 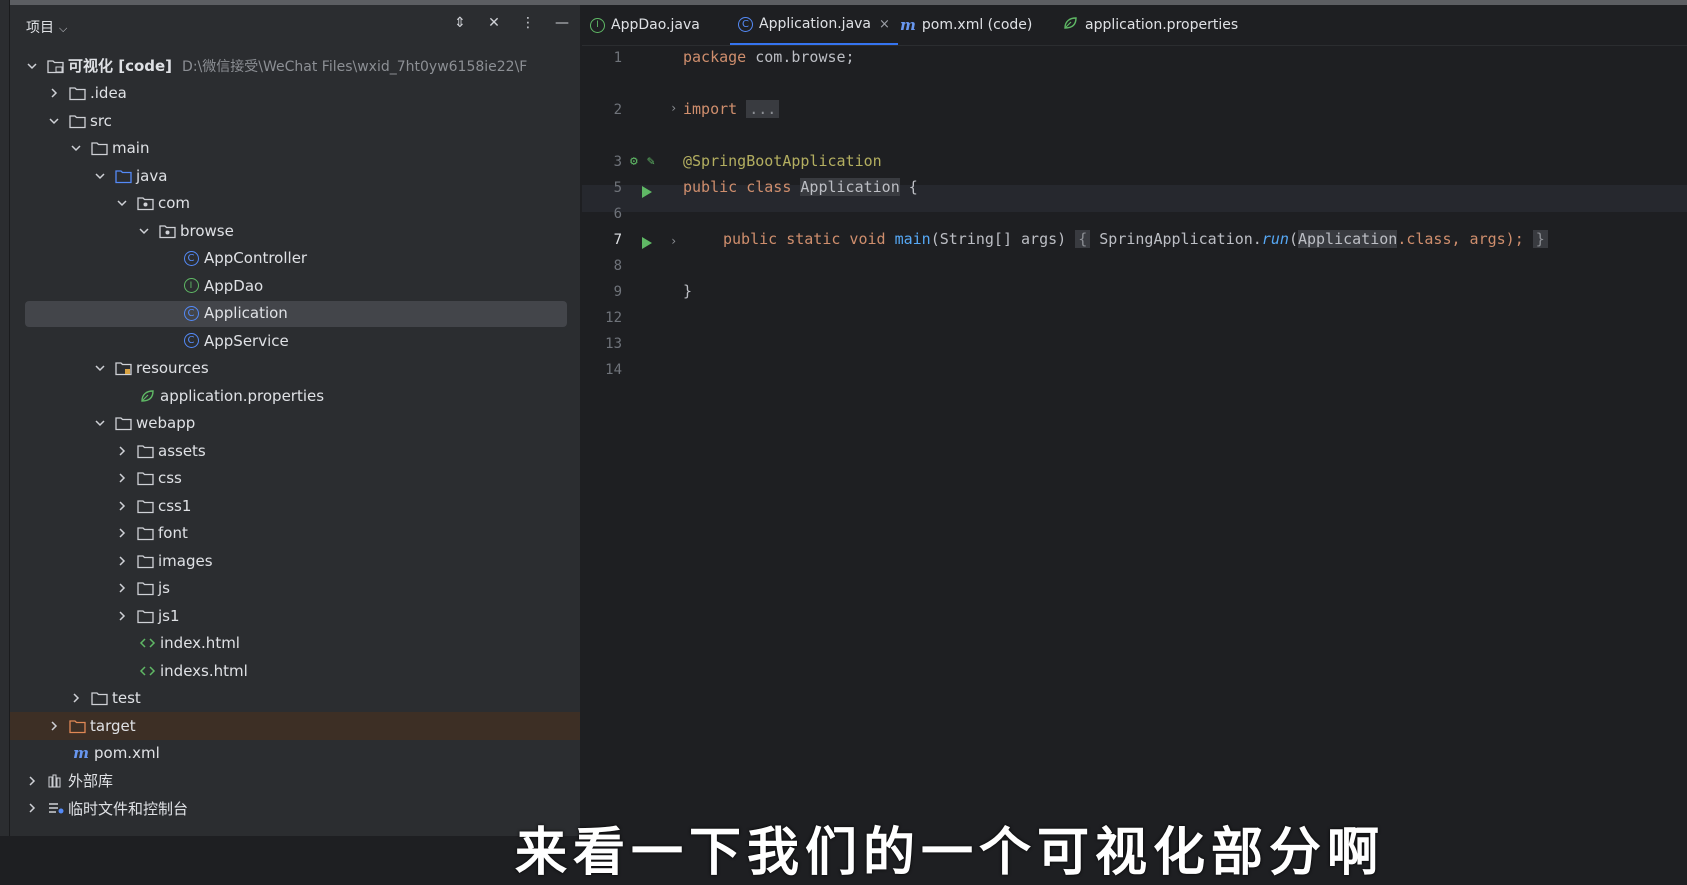 What do you see at coordinates (246, 313) in the screenshot?
I see `tree-item-label: Application` at bounding box center [246, 313].